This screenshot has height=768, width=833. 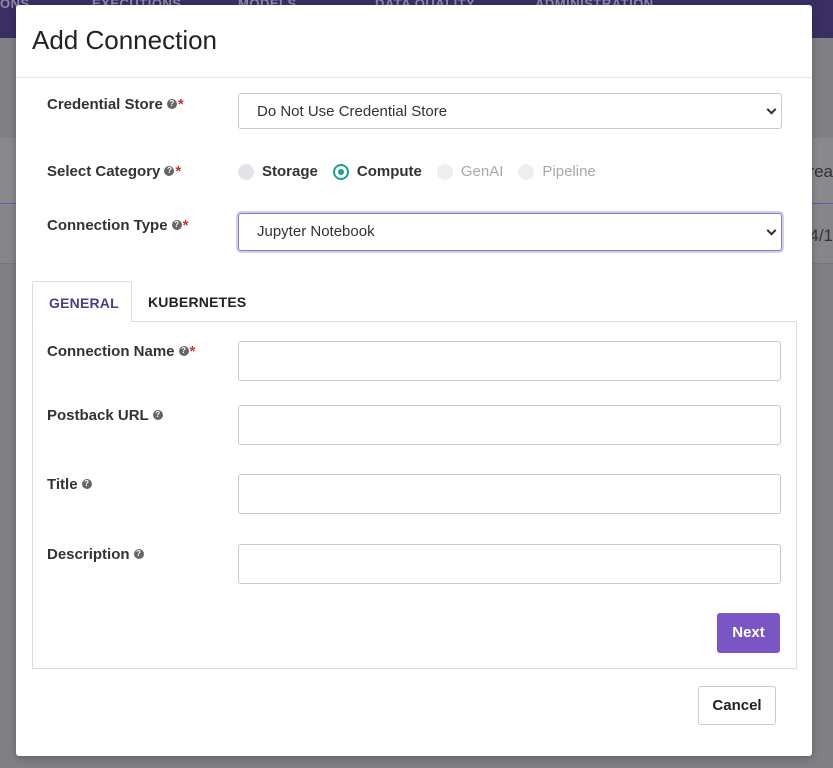 I want to click on radio-storage: Storage, so click(x=278, y=171).